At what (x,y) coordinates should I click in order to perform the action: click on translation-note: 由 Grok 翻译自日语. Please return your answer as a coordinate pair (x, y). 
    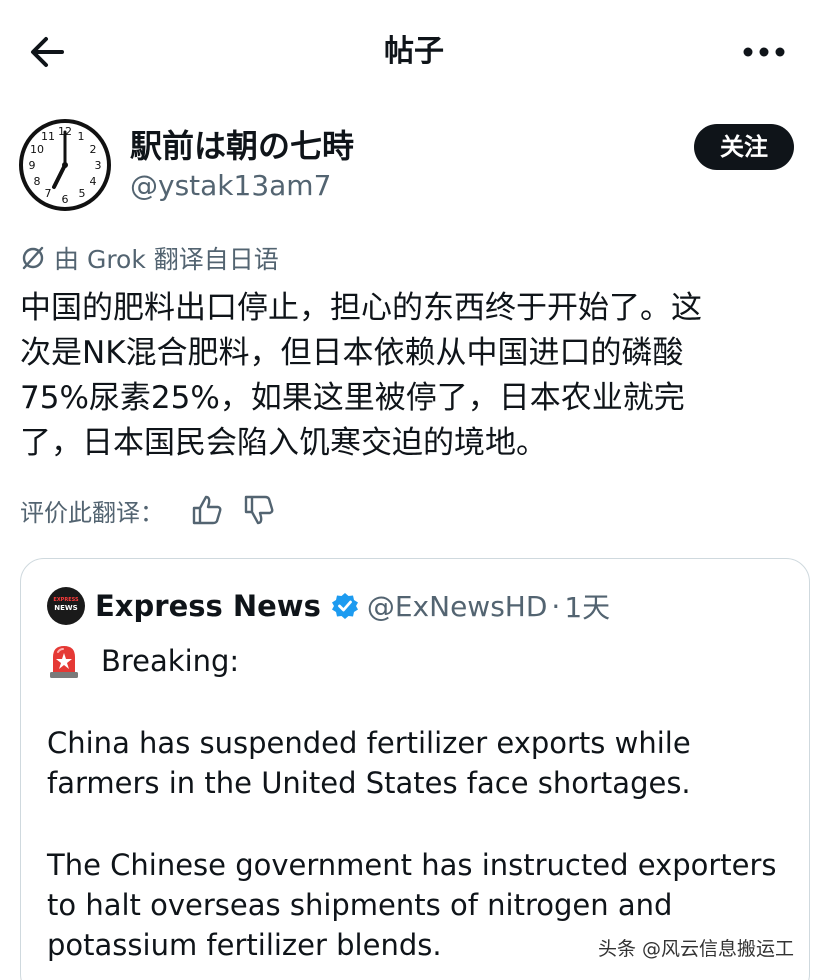
    Looking at the image, I should click on (149, 258).